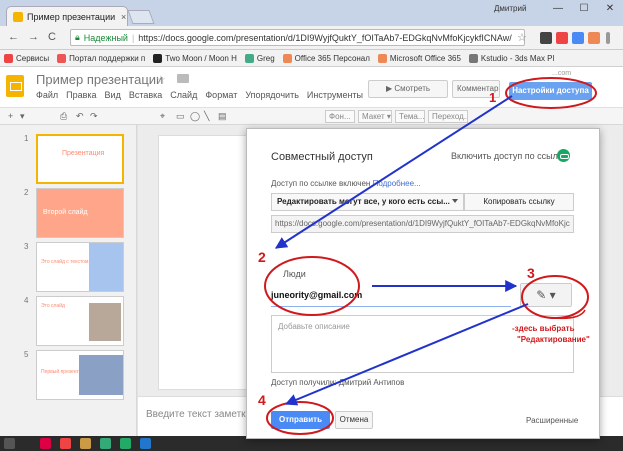  Describe the element at coordinates (65, 262) in the screenshot. I see `slide-thumb-title: Это слайд с текстом` at that location.